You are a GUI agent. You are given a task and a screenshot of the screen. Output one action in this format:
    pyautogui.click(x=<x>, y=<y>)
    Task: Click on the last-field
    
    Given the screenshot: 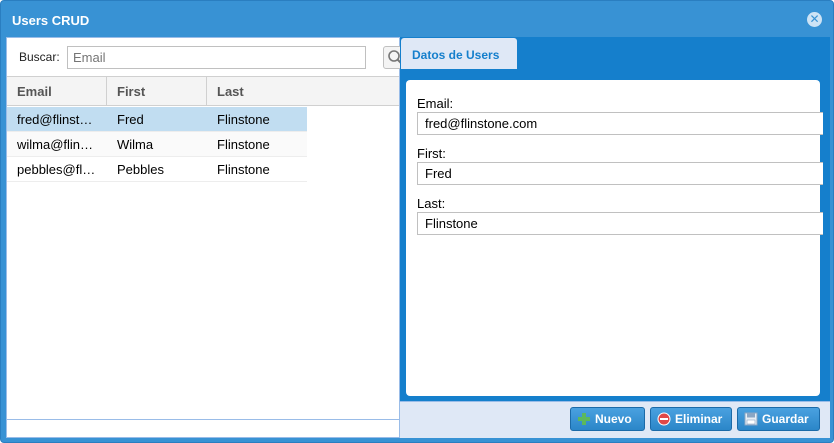 What is the action you would take?
    pyautogui.click(x=620, y=223)
    